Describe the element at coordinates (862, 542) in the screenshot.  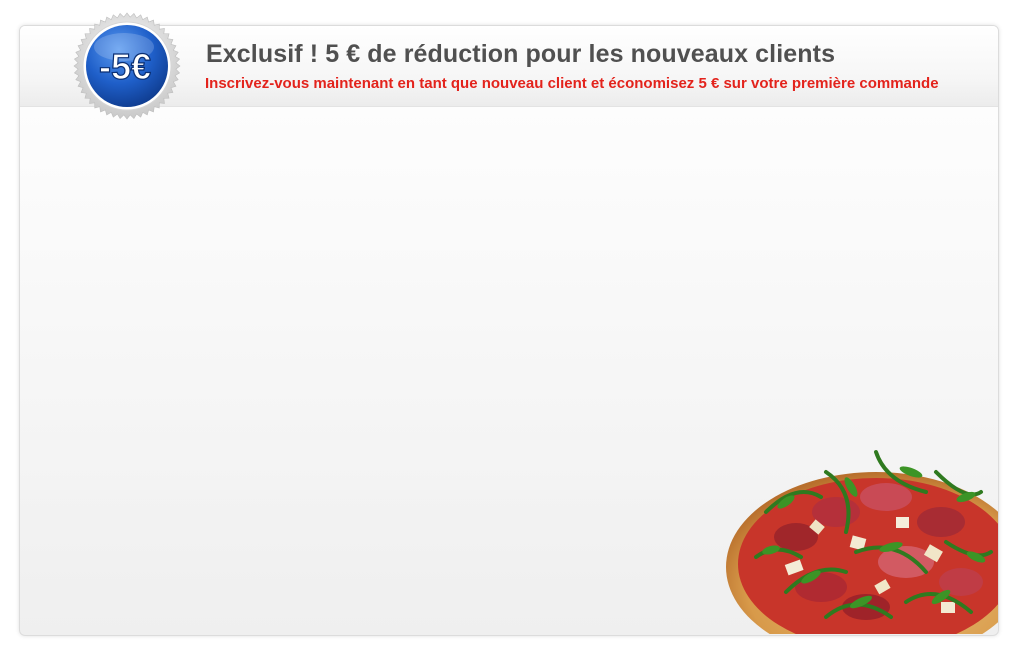
I see `pizza-image` at that location.